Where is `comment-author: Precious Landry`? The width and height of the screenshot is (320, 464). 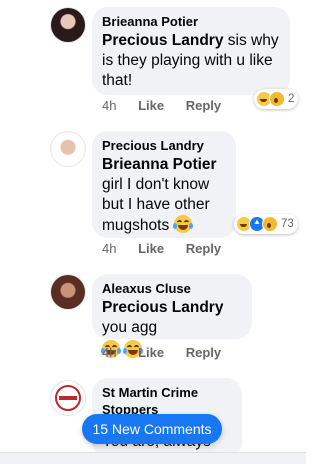
comment-author: Precious Landry is located at coordinates (164, 145).